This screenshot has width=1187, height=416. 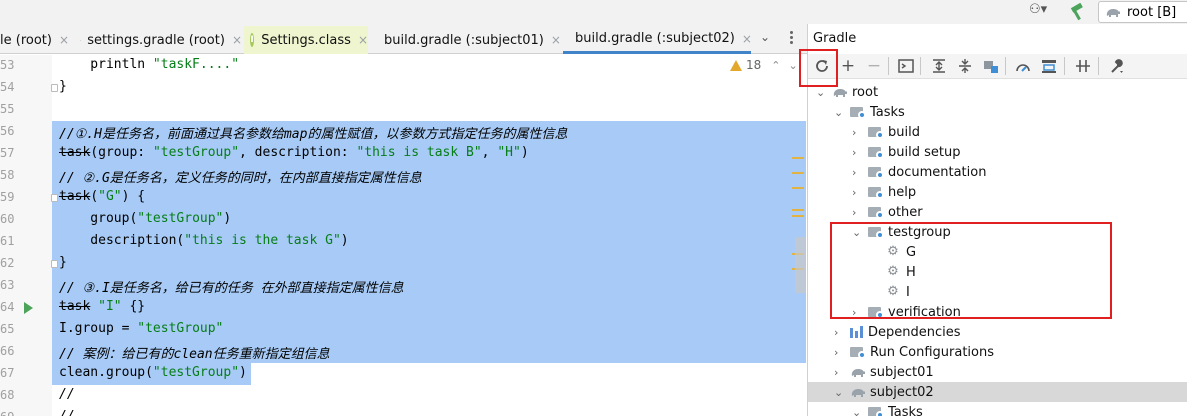 What do you see at coordinates (902, 372) in the screenshot?
I see `tree-node-label: subject01` at bounding box center [902, 372].